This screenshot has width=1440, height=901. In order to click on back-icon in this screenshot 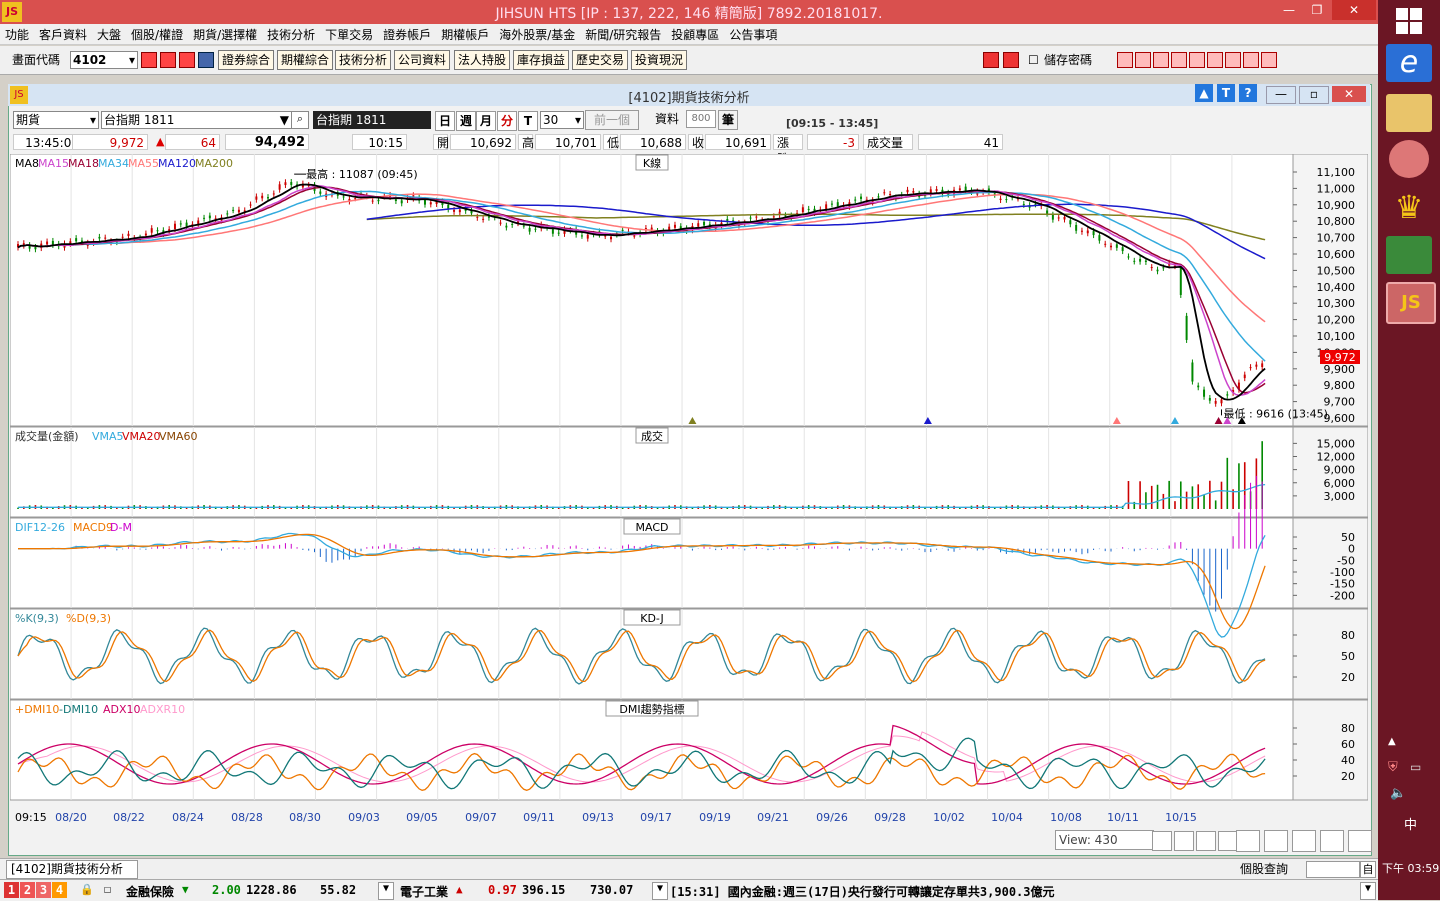, I will do `click(991, 60)`.